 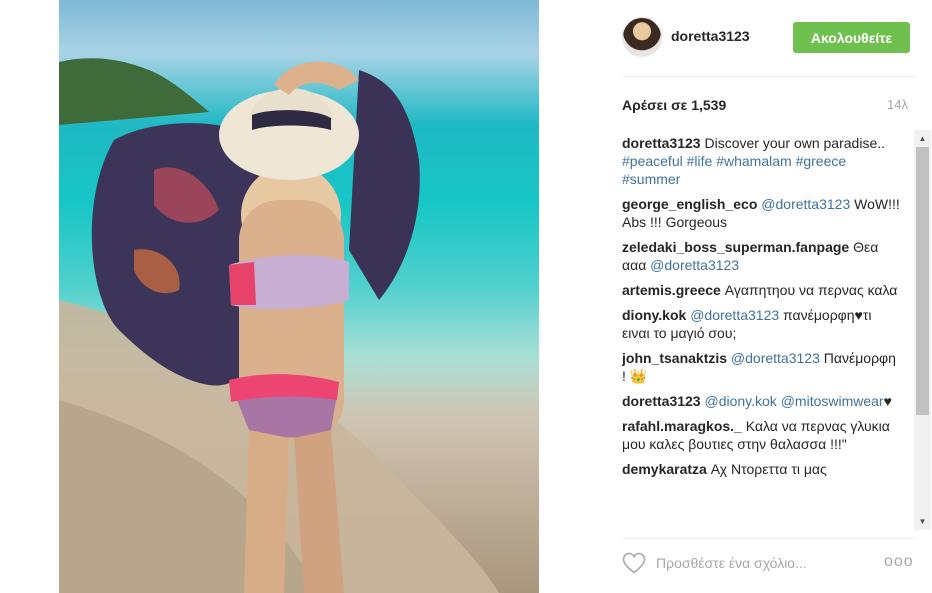 What do you see at coordinates (664, 469) in the screenshot?
I see `comment-username: demykaratza` at bounding box center [664, 469].